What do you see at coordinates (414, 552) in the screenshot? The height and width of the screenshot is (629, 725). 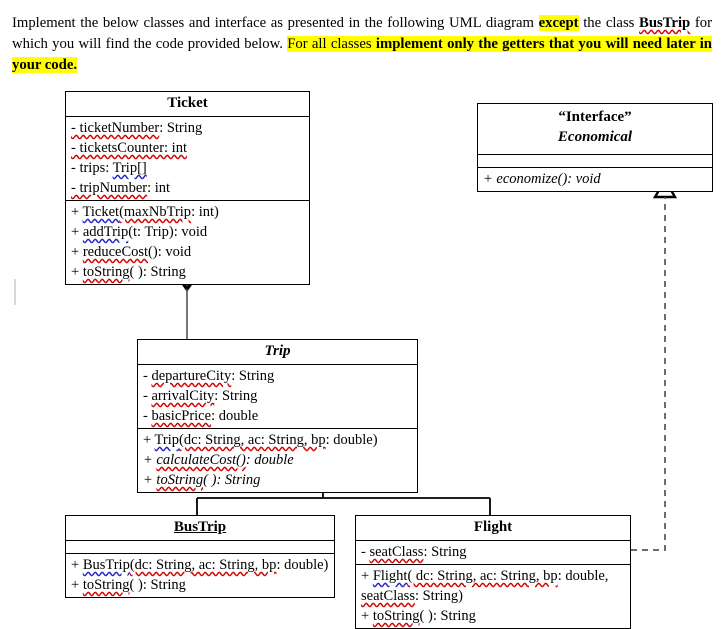 I see `attribute-row: - seatClass: String` at bounding box center [414, 552].